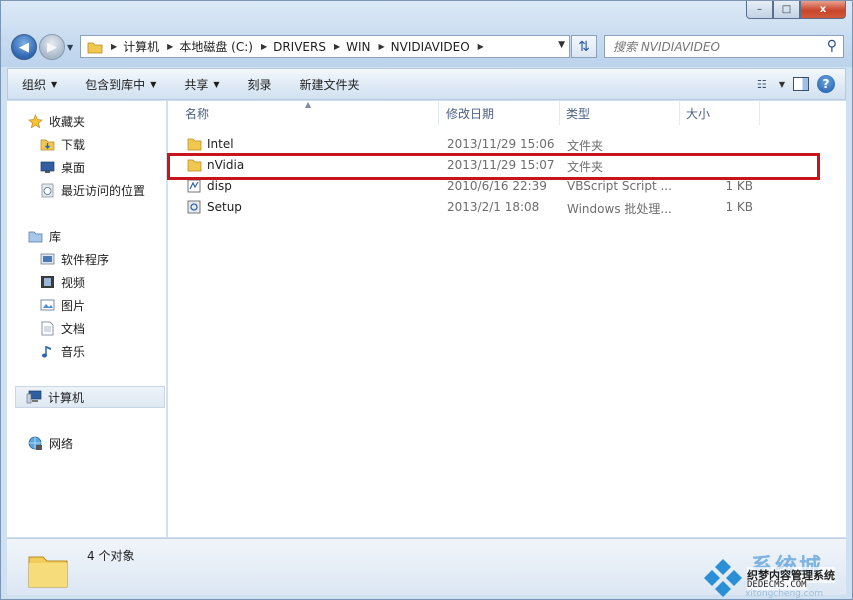 This screenshot has width=853, height=600. I want to click on search-icon: ⚲, so click(832, 46).